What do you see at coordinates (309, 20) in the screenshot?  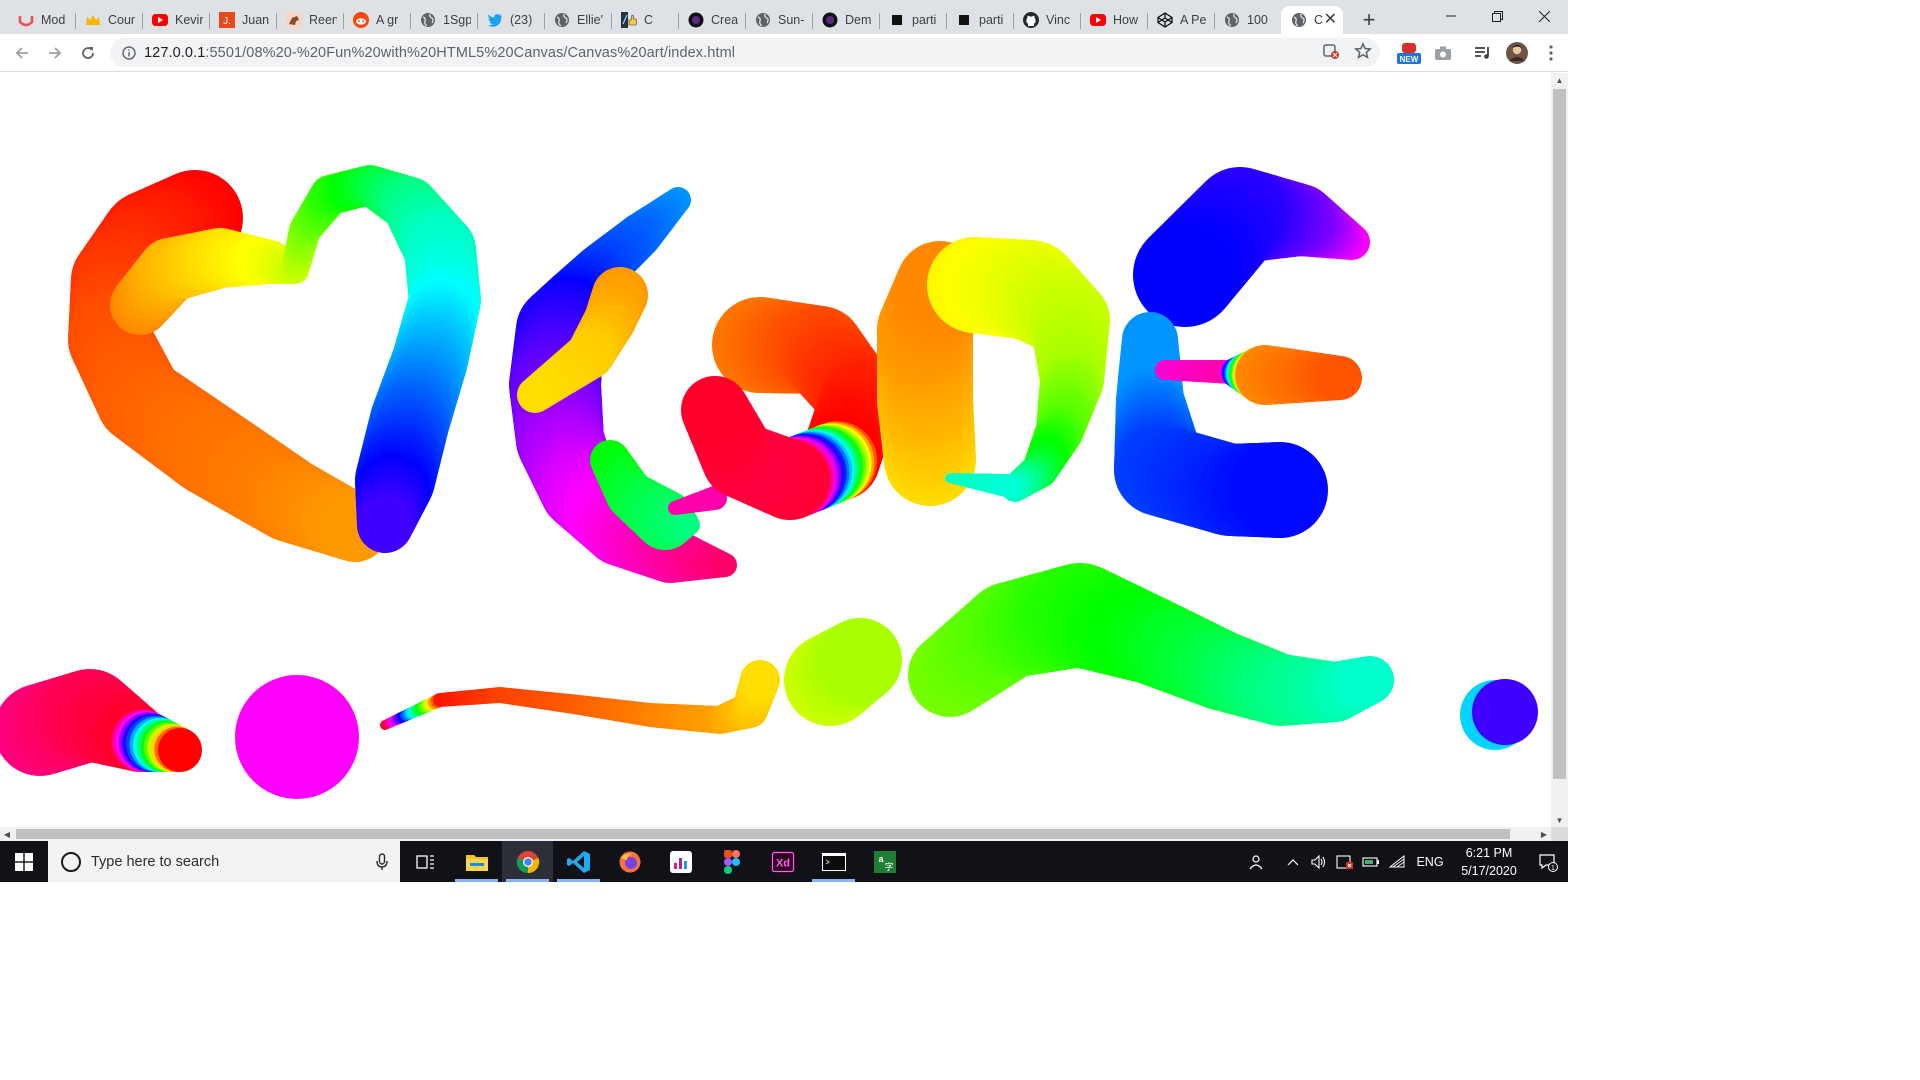 I see `tab: Reen` at bounding box center [309, 20].